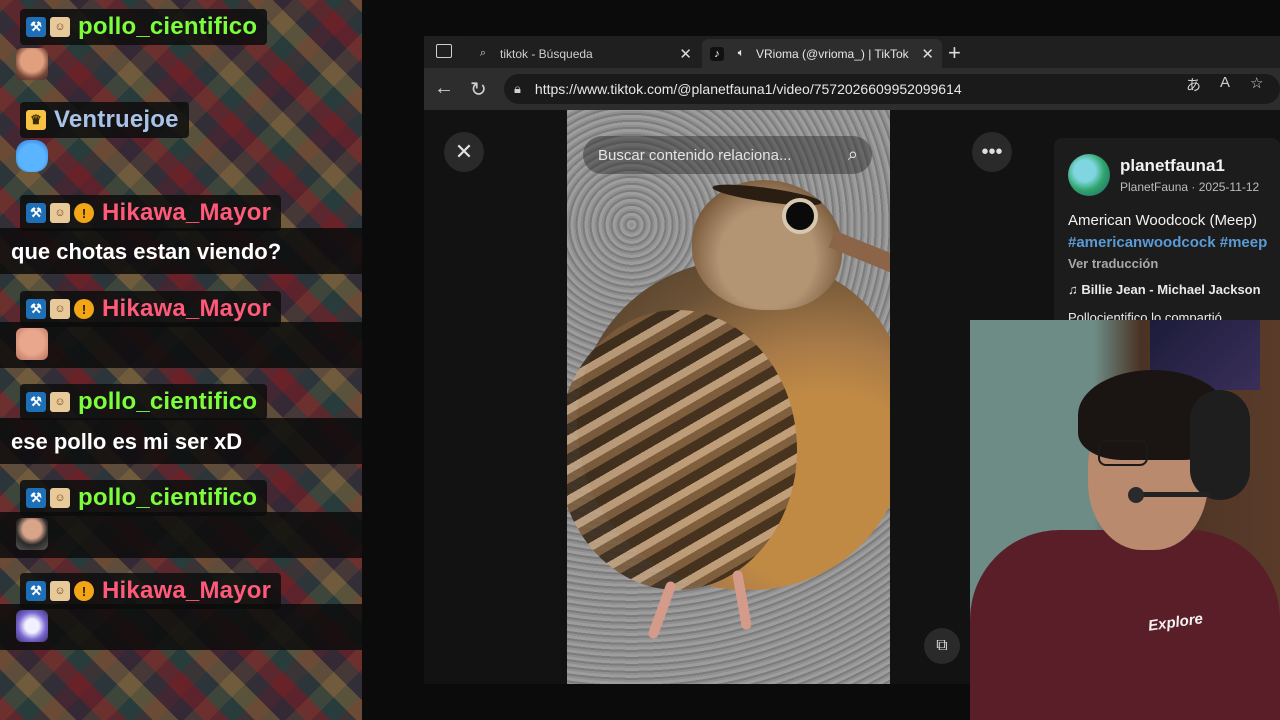 The width and height of the screenshot is (1280, 720). I want to click on bearded-man-emote-icon, so click(32, 534).